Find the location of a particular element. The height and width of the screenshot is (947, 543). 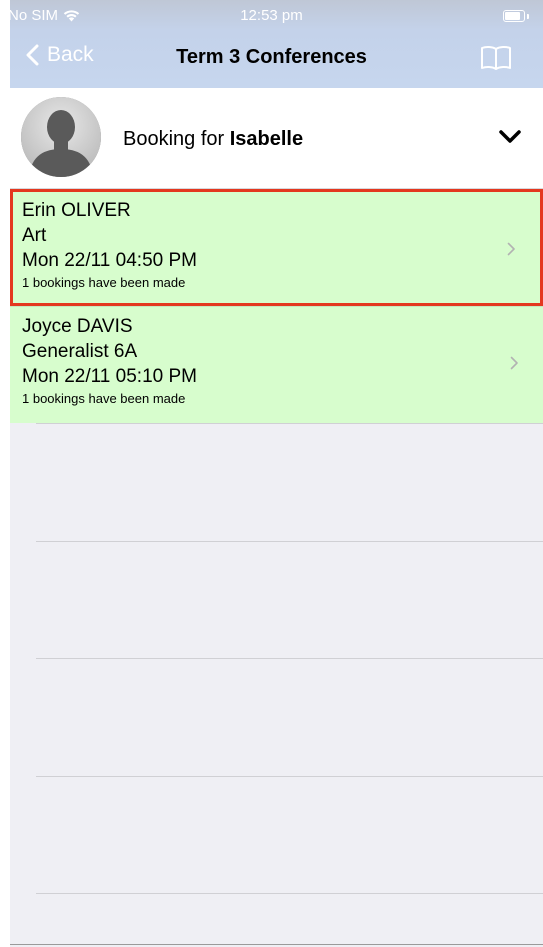

booking-label: Booking for Isabelle is located at coordinates (213, 139).